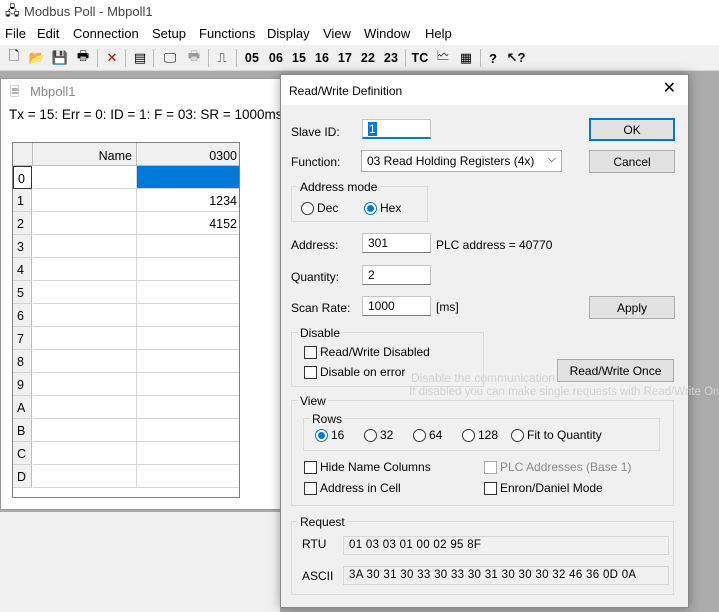 This screenshot has width=719, height=612. I want to click on hide-name-columns-checkbox: Hide Name Columns, so click(367, 467).